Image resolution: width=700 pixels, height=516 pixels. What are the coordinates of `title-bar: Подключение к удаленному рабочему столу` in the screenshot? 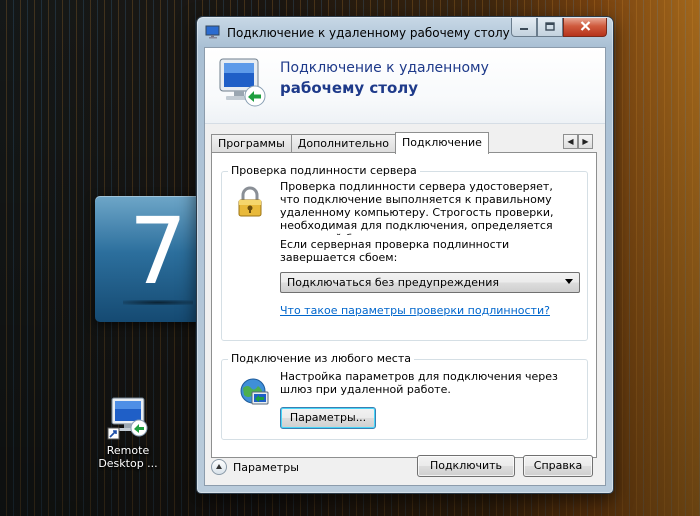 It's located at (405, 32).